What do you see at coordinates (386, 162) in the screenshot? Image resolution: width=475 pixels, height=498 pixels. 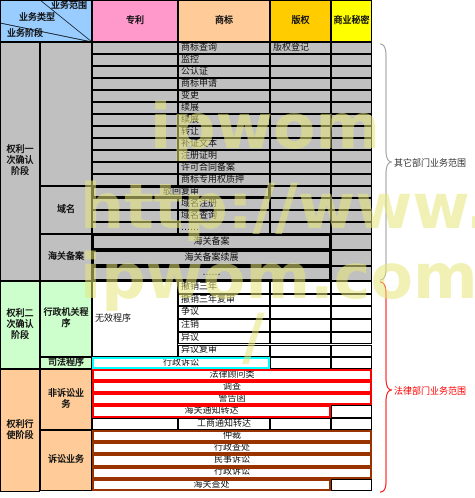 I see `other-brace-icon` at bounding box center [386, 162].